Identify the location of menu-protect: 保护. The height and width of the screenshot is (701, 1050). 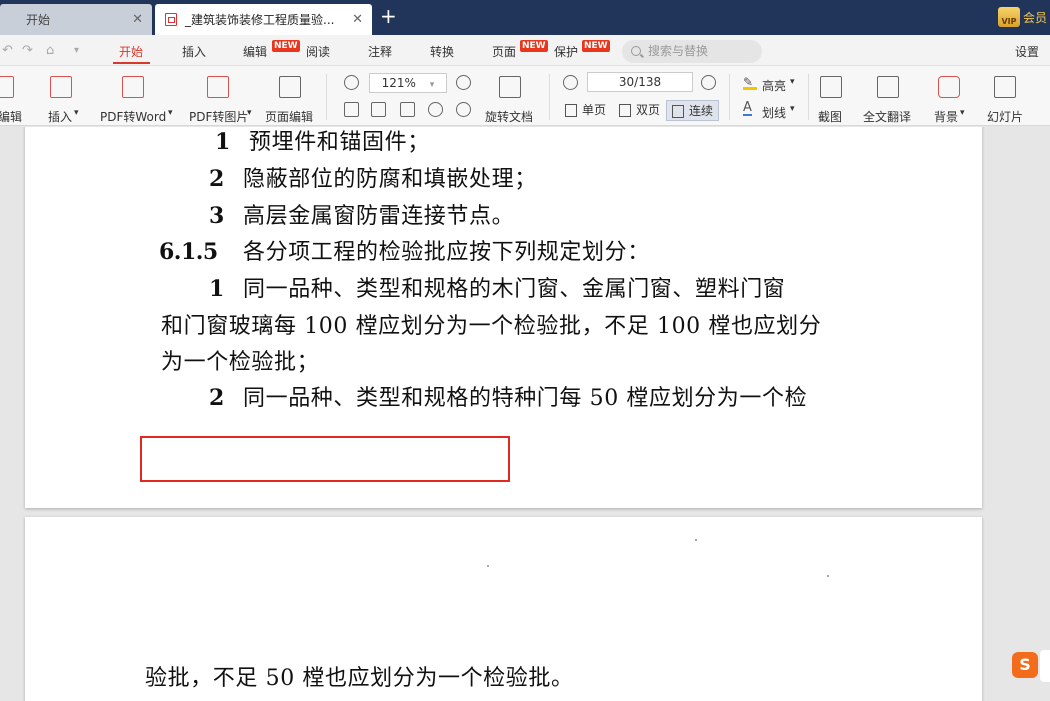
(566, 51).